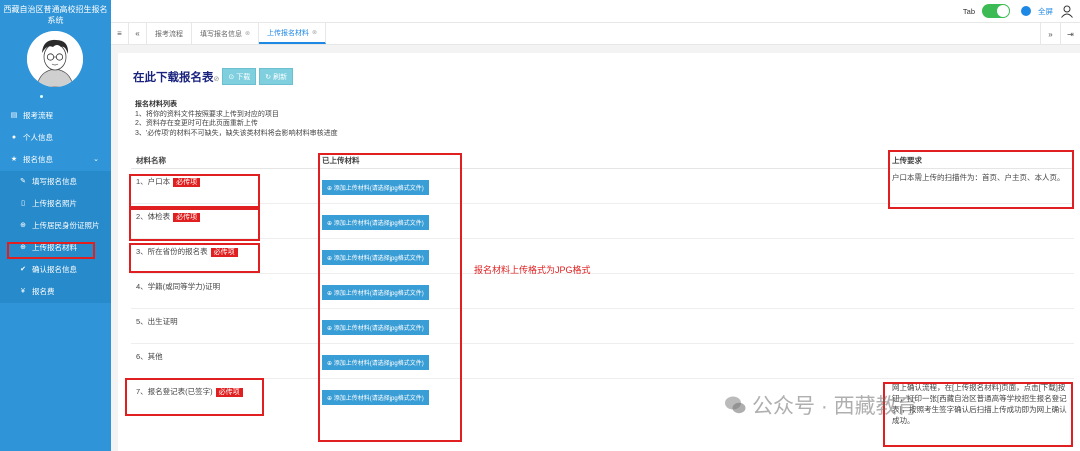  What do you see at coordinates (532, 270) in the screenshot?
I see `format-annotation: 报名材料上传格式为JPG格式` at bounding box center [532, 270].